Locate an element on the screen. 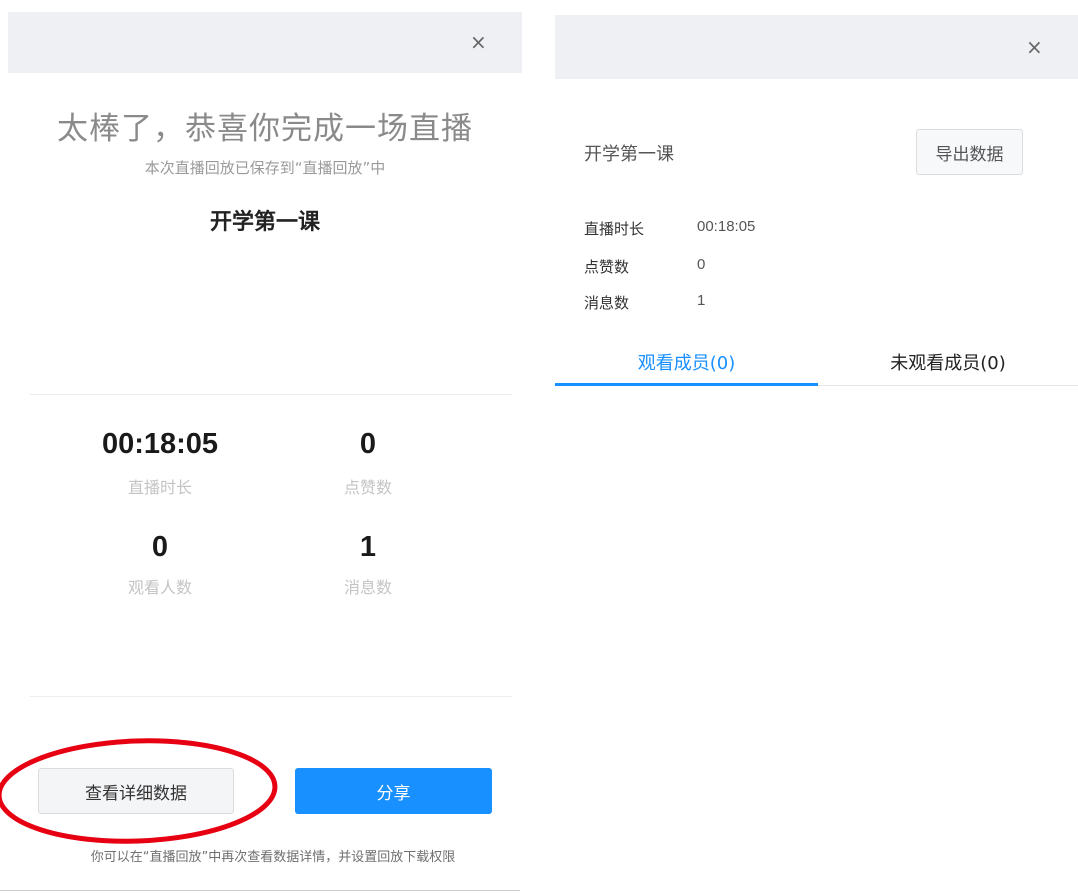 The height and width of the screenshot is (893, 1078). tab-watched-members: 观看成员(0) is located at coordinates (686, 362).